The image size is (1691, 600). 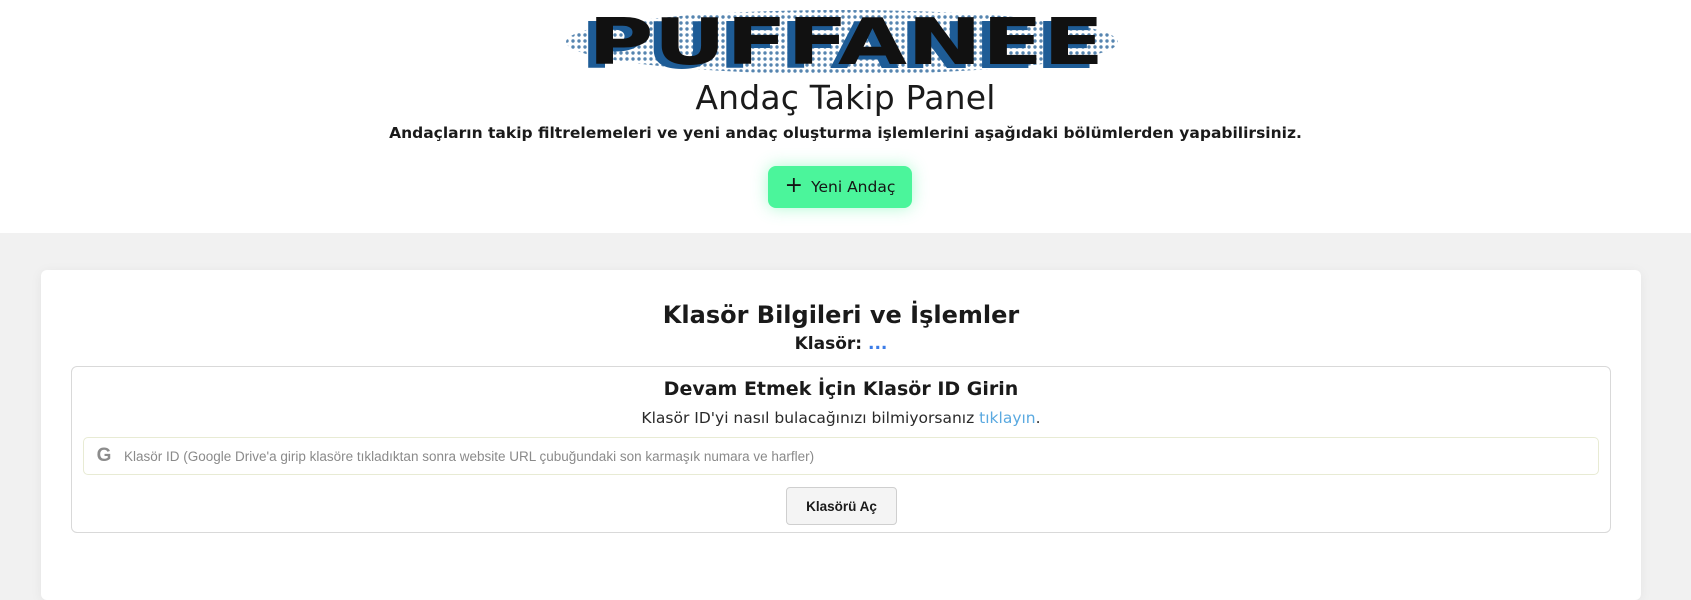 What do you see at coordinates (828, 344) in the screenshot?
I see `folder-label: Klasör:` at bounding box center [828, 344].